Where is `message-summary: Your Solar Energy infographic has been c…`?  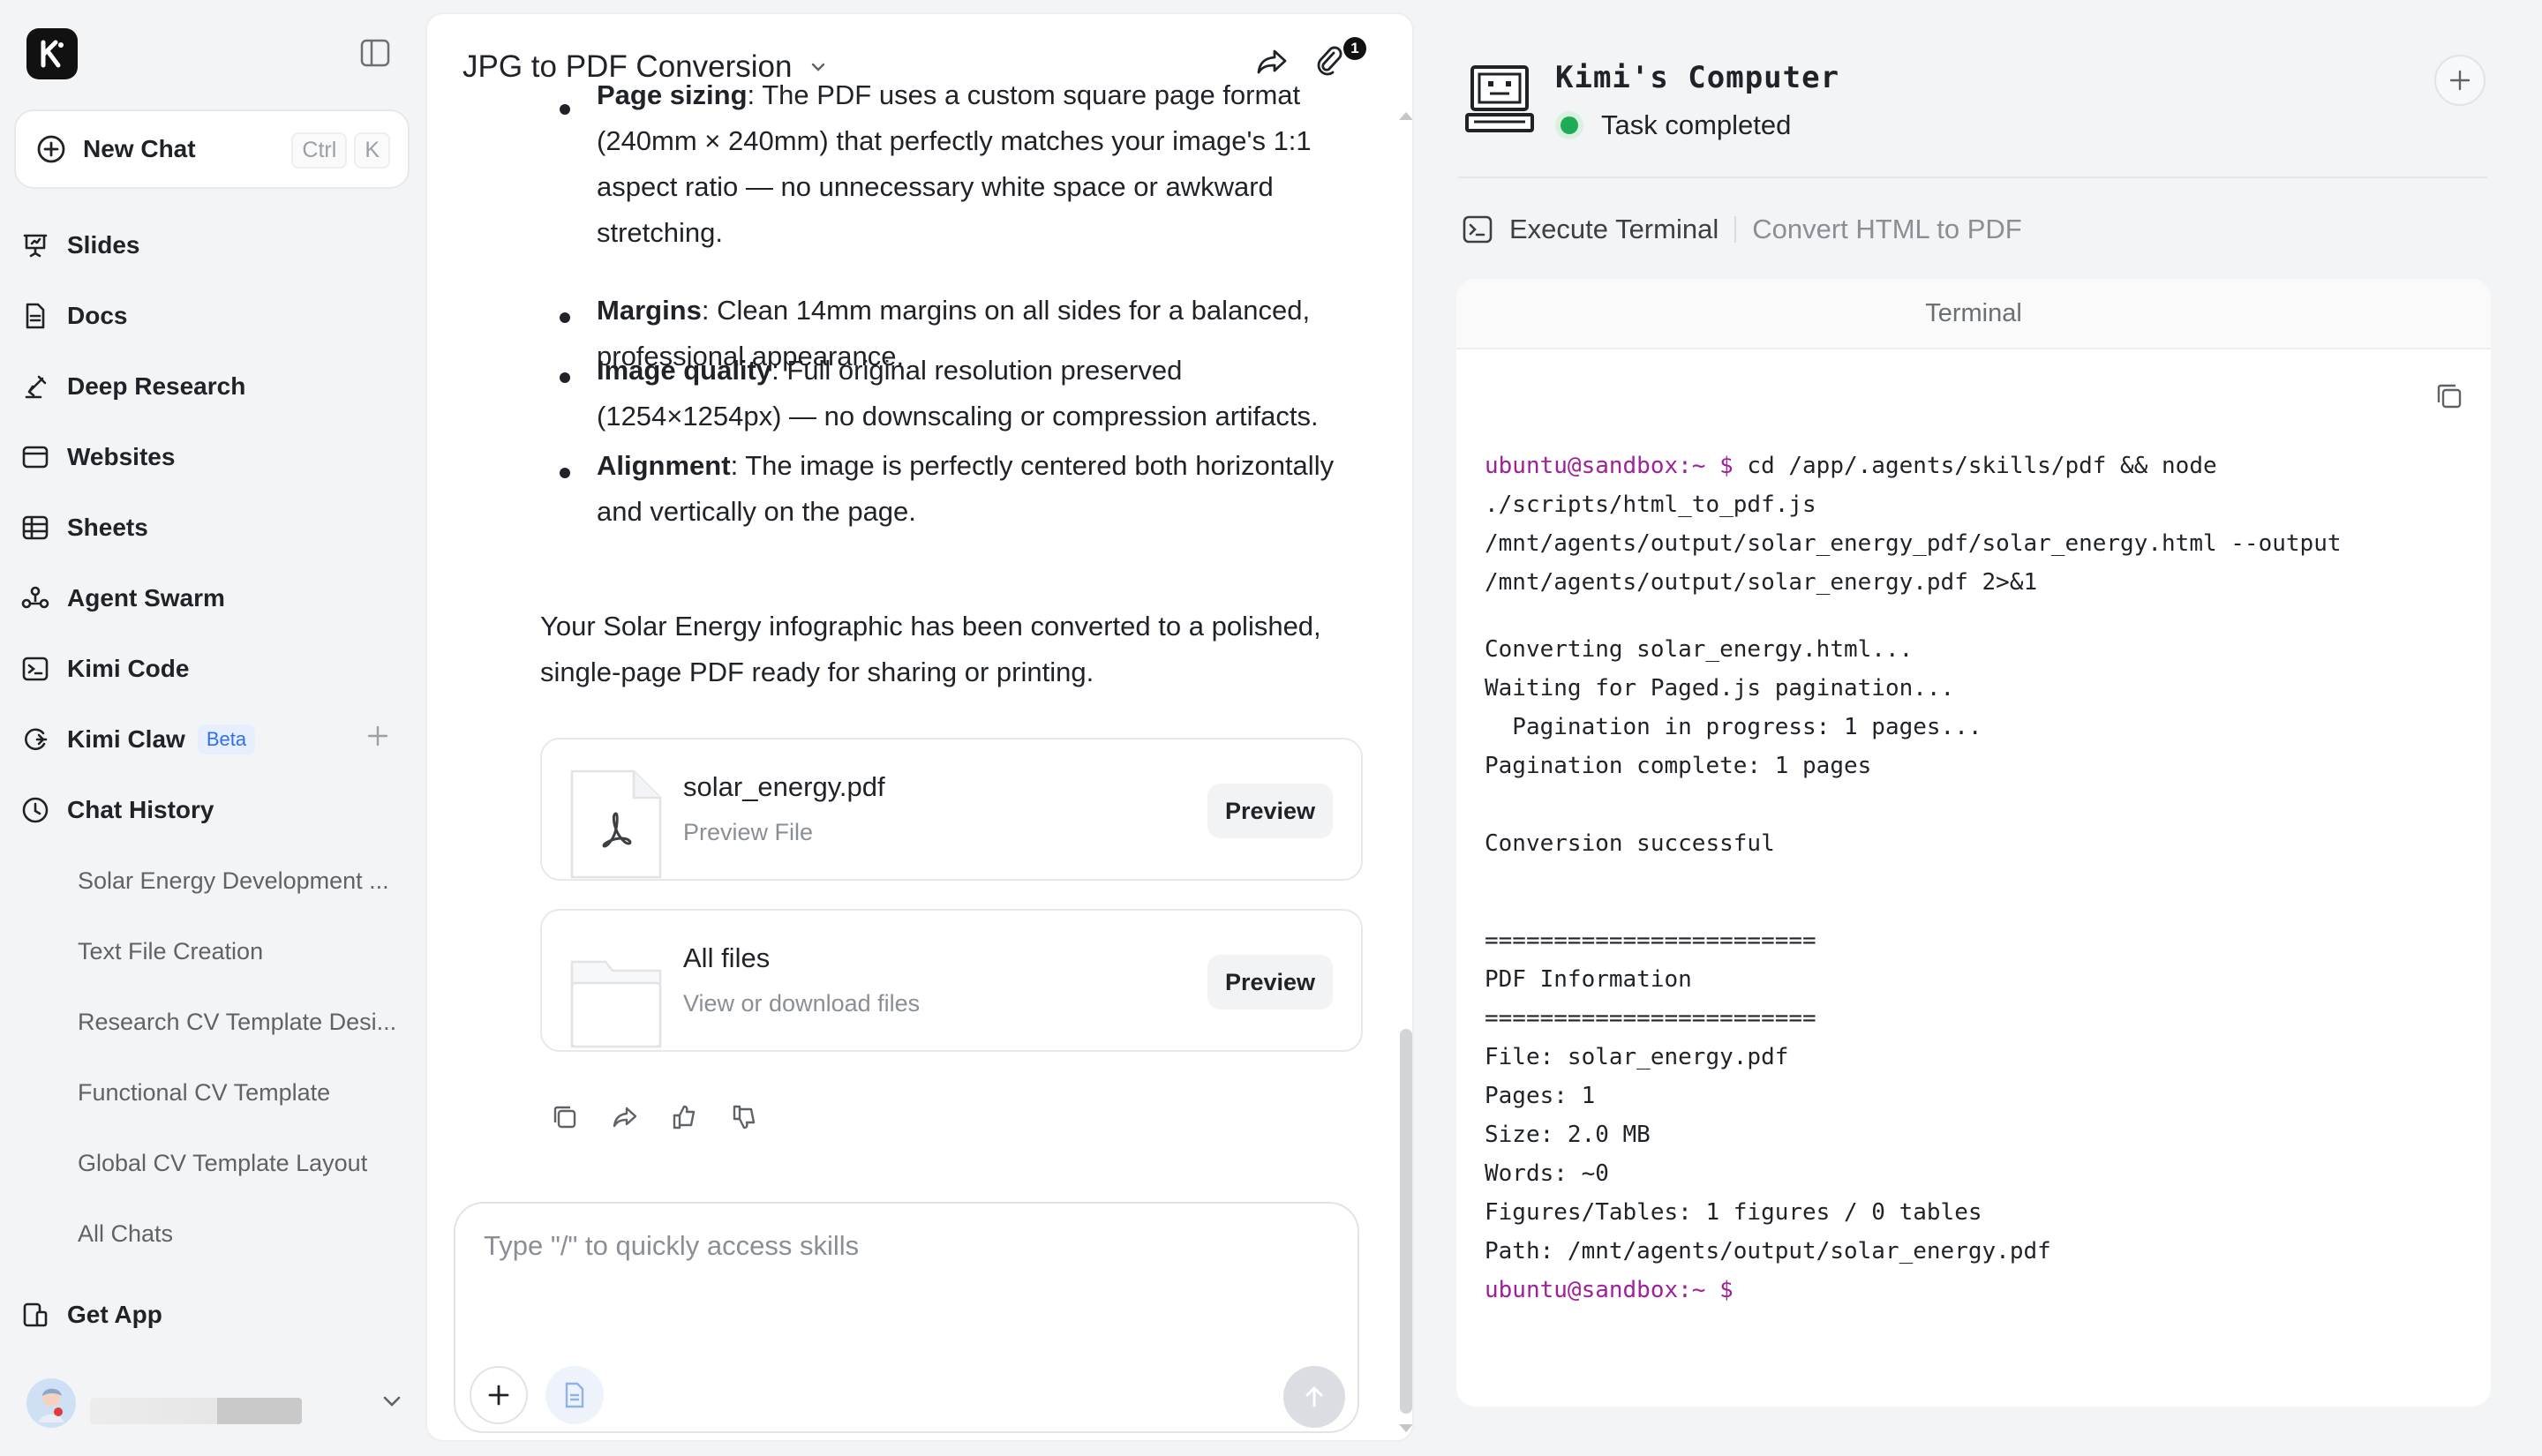
message-summary: Your Solar Energy infographic has been c… is located at coordinates (930, 649).